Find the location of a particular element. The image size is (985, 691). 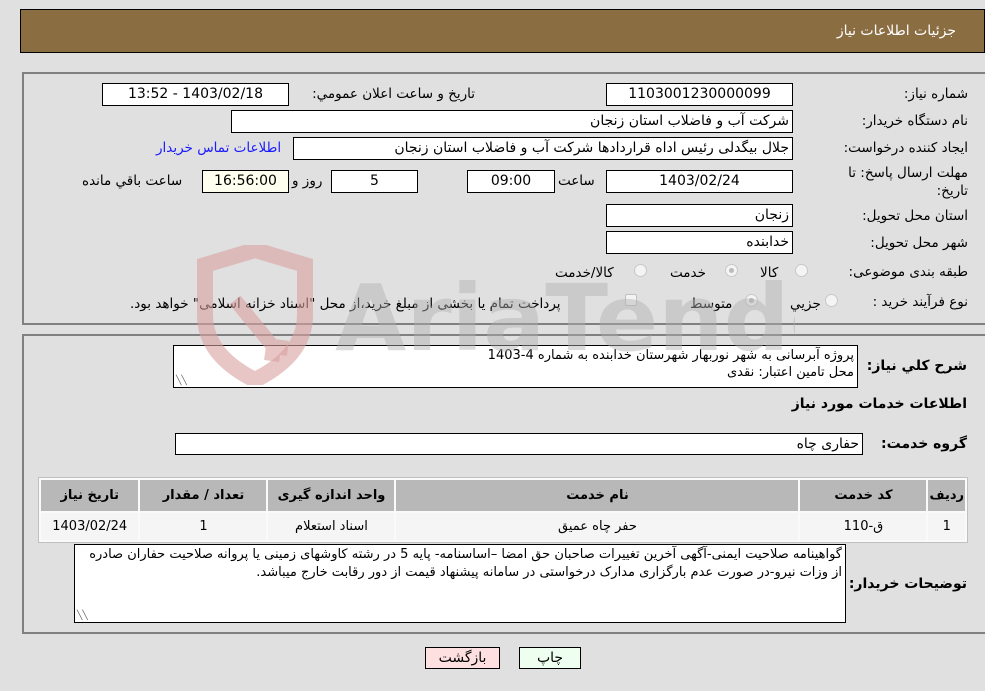

purchase-type-option-medium: متوسط is located at coordinates (711, 304).